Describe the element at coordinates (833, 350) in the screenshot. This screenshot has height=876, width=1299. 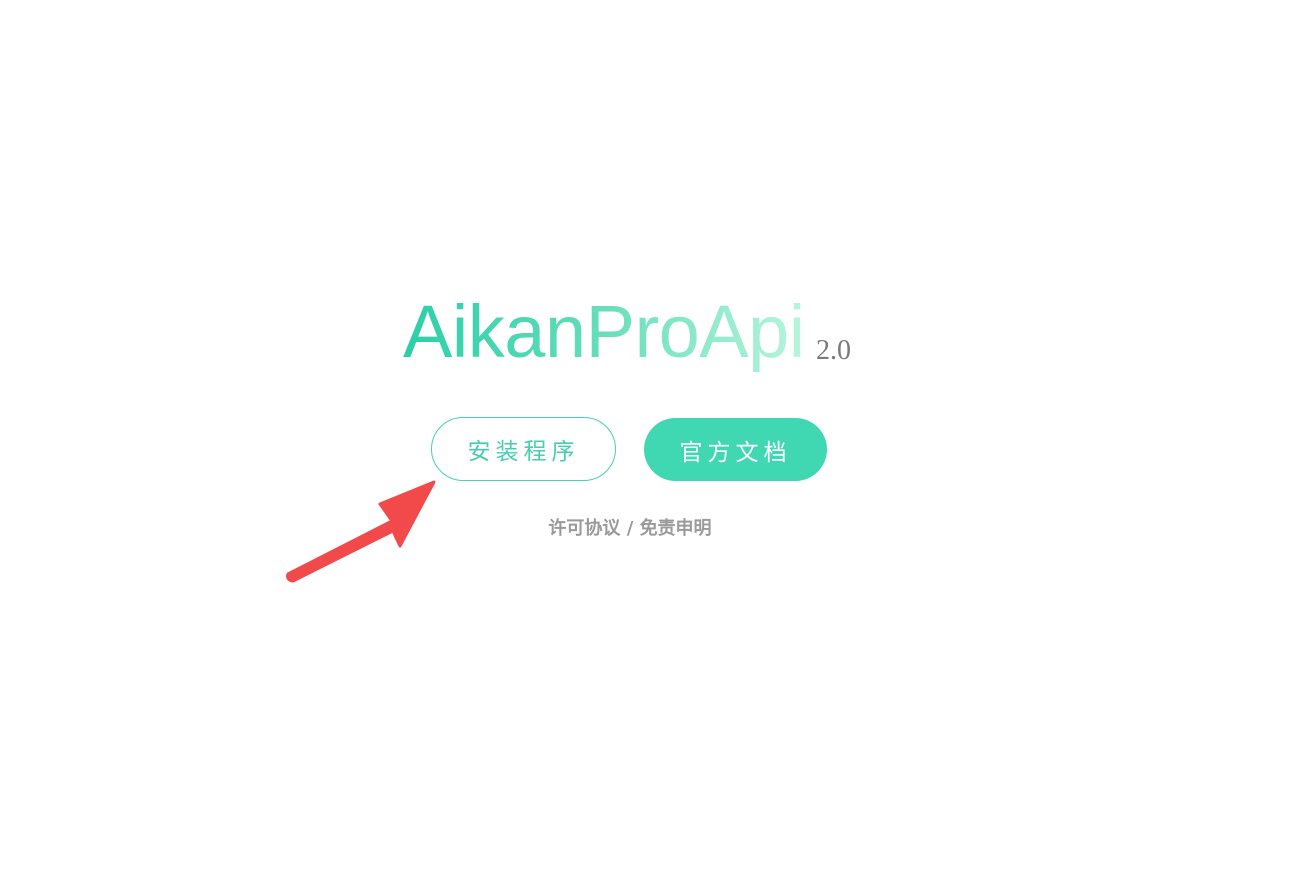
I see `version-label: 2.0` at that location.